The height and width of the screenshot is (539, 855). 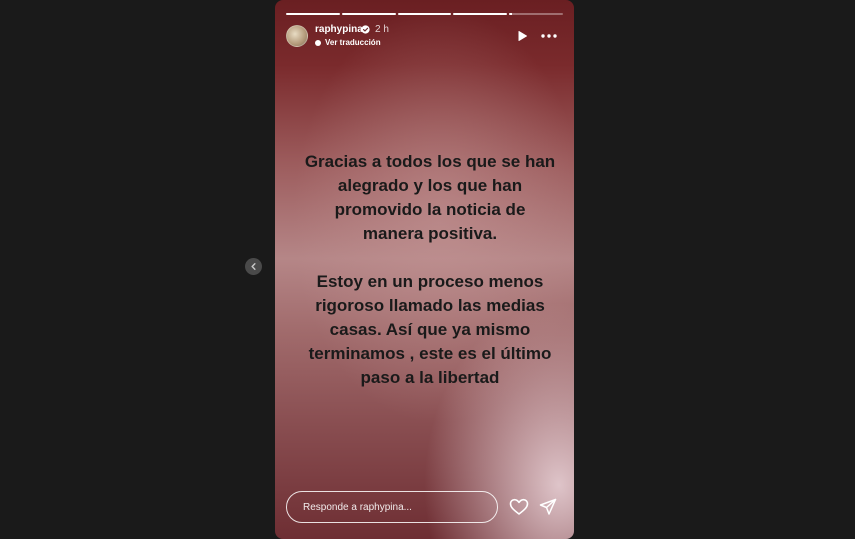 What do you see at coordinates (297, 36) in the screenshot?
I see `avatar` at bounding box center [297, 36].